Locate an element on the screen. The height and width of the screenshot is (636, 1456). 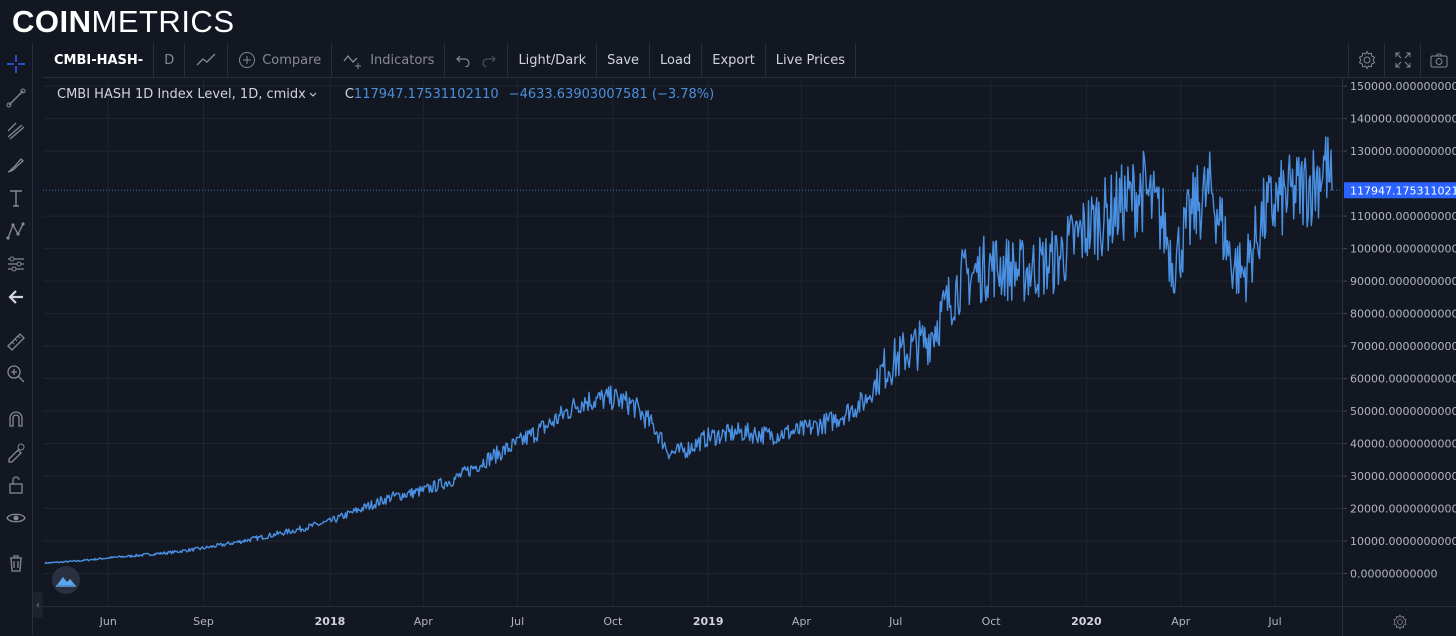
time-tick-label: 2019 is located at coordinates (708, 621).